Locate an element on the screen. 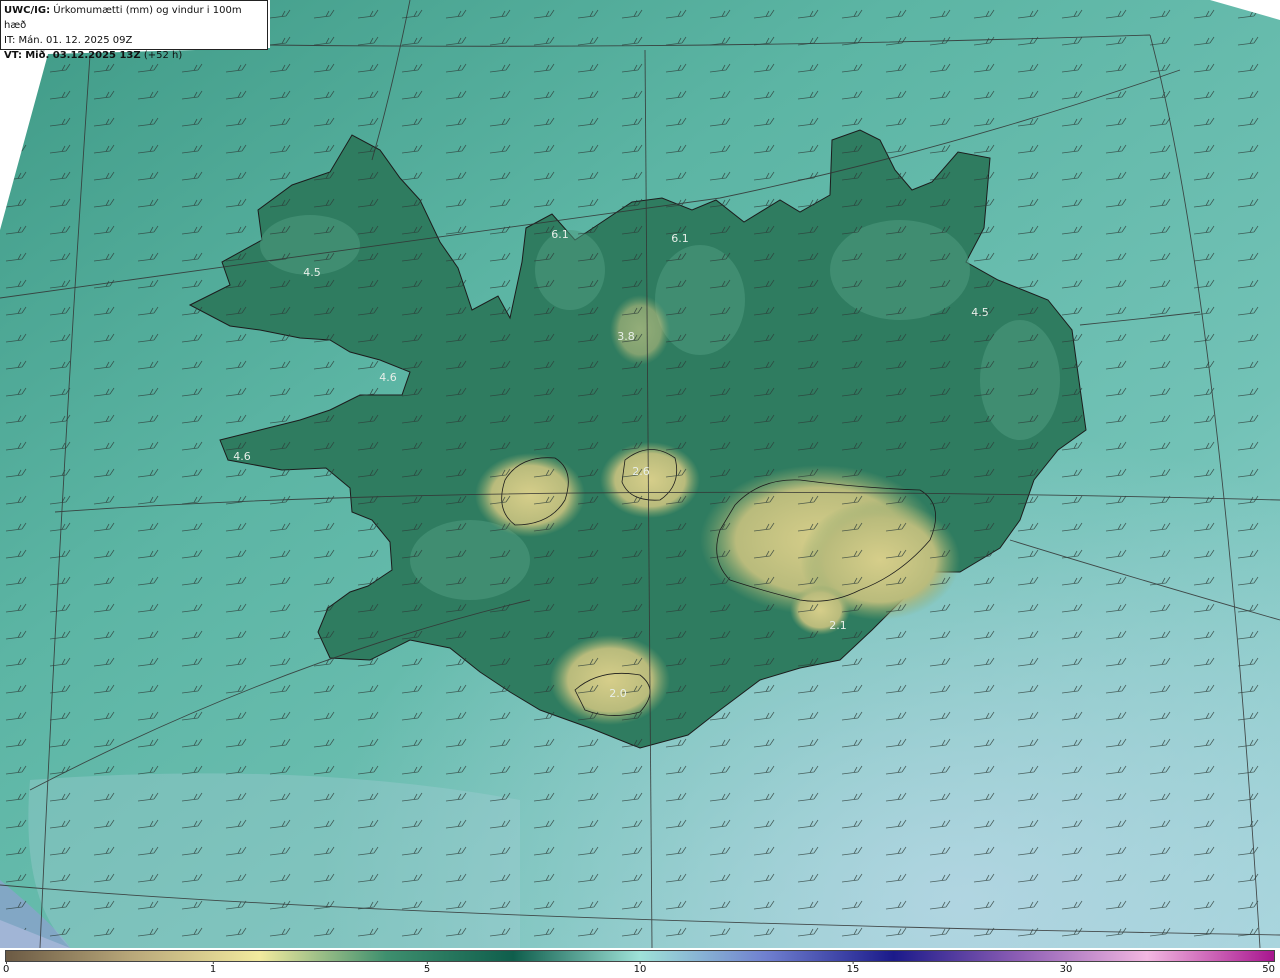  colorbar: 0 1 5 10 15 30 50 is located at coordinates (640, 963).